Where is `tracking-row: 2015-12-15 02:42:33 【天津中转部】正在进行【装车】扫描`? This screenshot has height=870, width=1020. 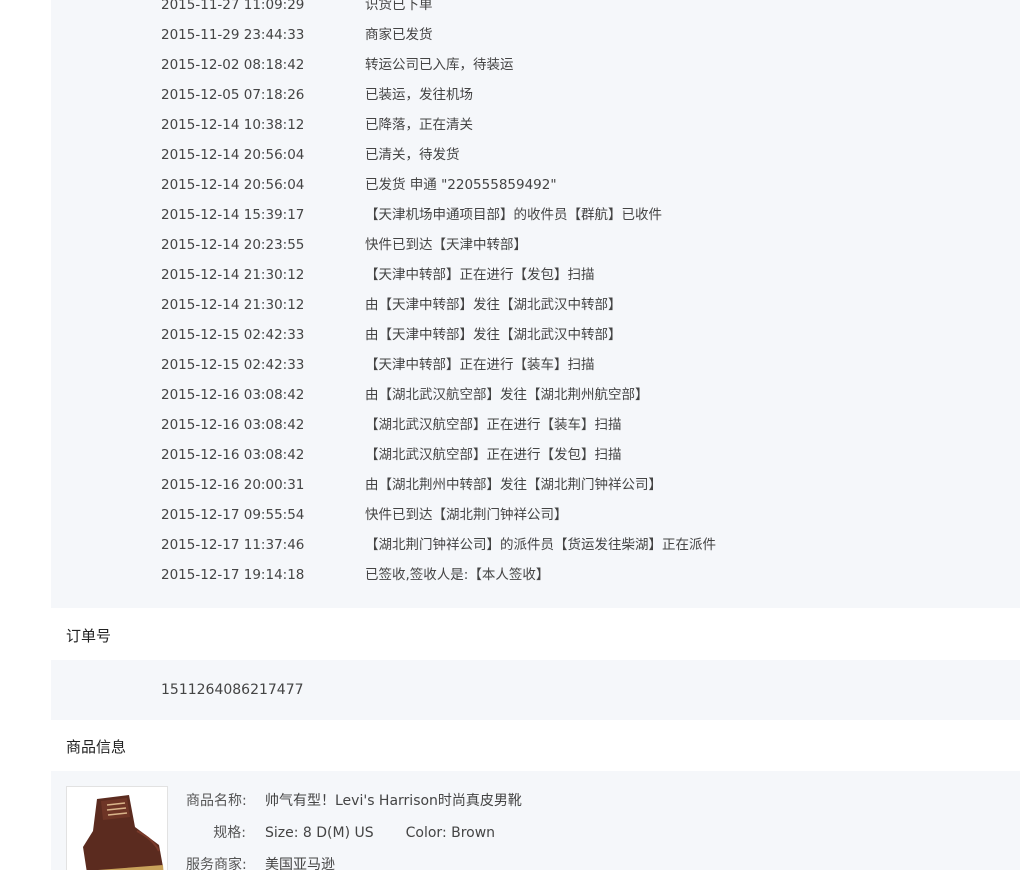 tracking-row: 2015-12-15 02:42:33 【天津中转部】正在进行【装车】扫描 is located at coordinates (438, 370).